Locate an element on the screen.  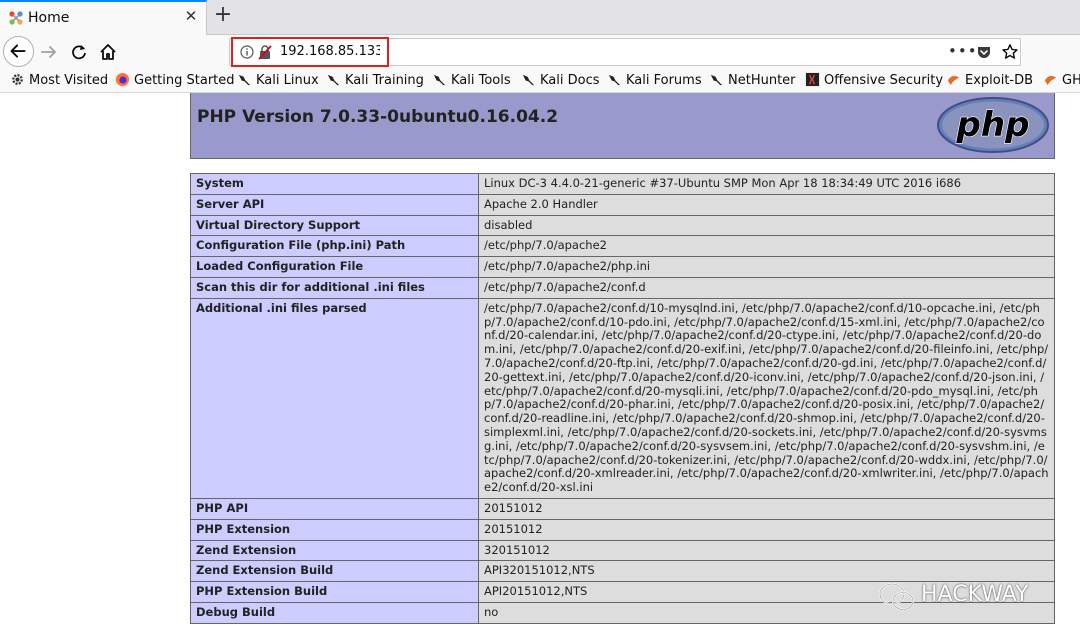
tab-title: Home is located at coordinates (49, 18).